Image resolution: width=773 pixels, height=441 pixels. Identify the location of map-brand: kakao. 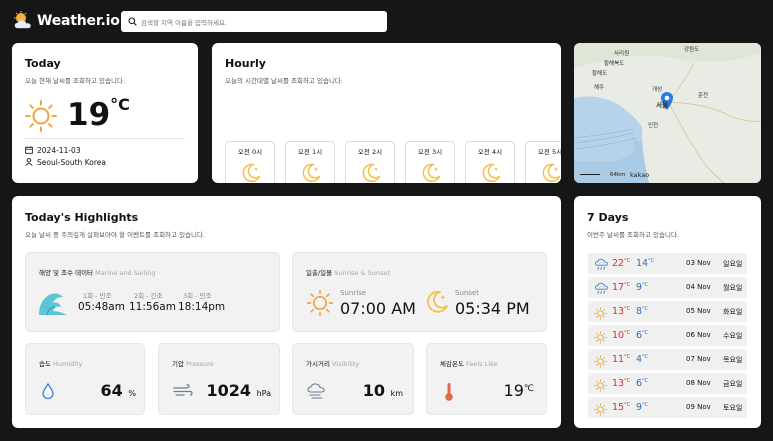
(640, 175).